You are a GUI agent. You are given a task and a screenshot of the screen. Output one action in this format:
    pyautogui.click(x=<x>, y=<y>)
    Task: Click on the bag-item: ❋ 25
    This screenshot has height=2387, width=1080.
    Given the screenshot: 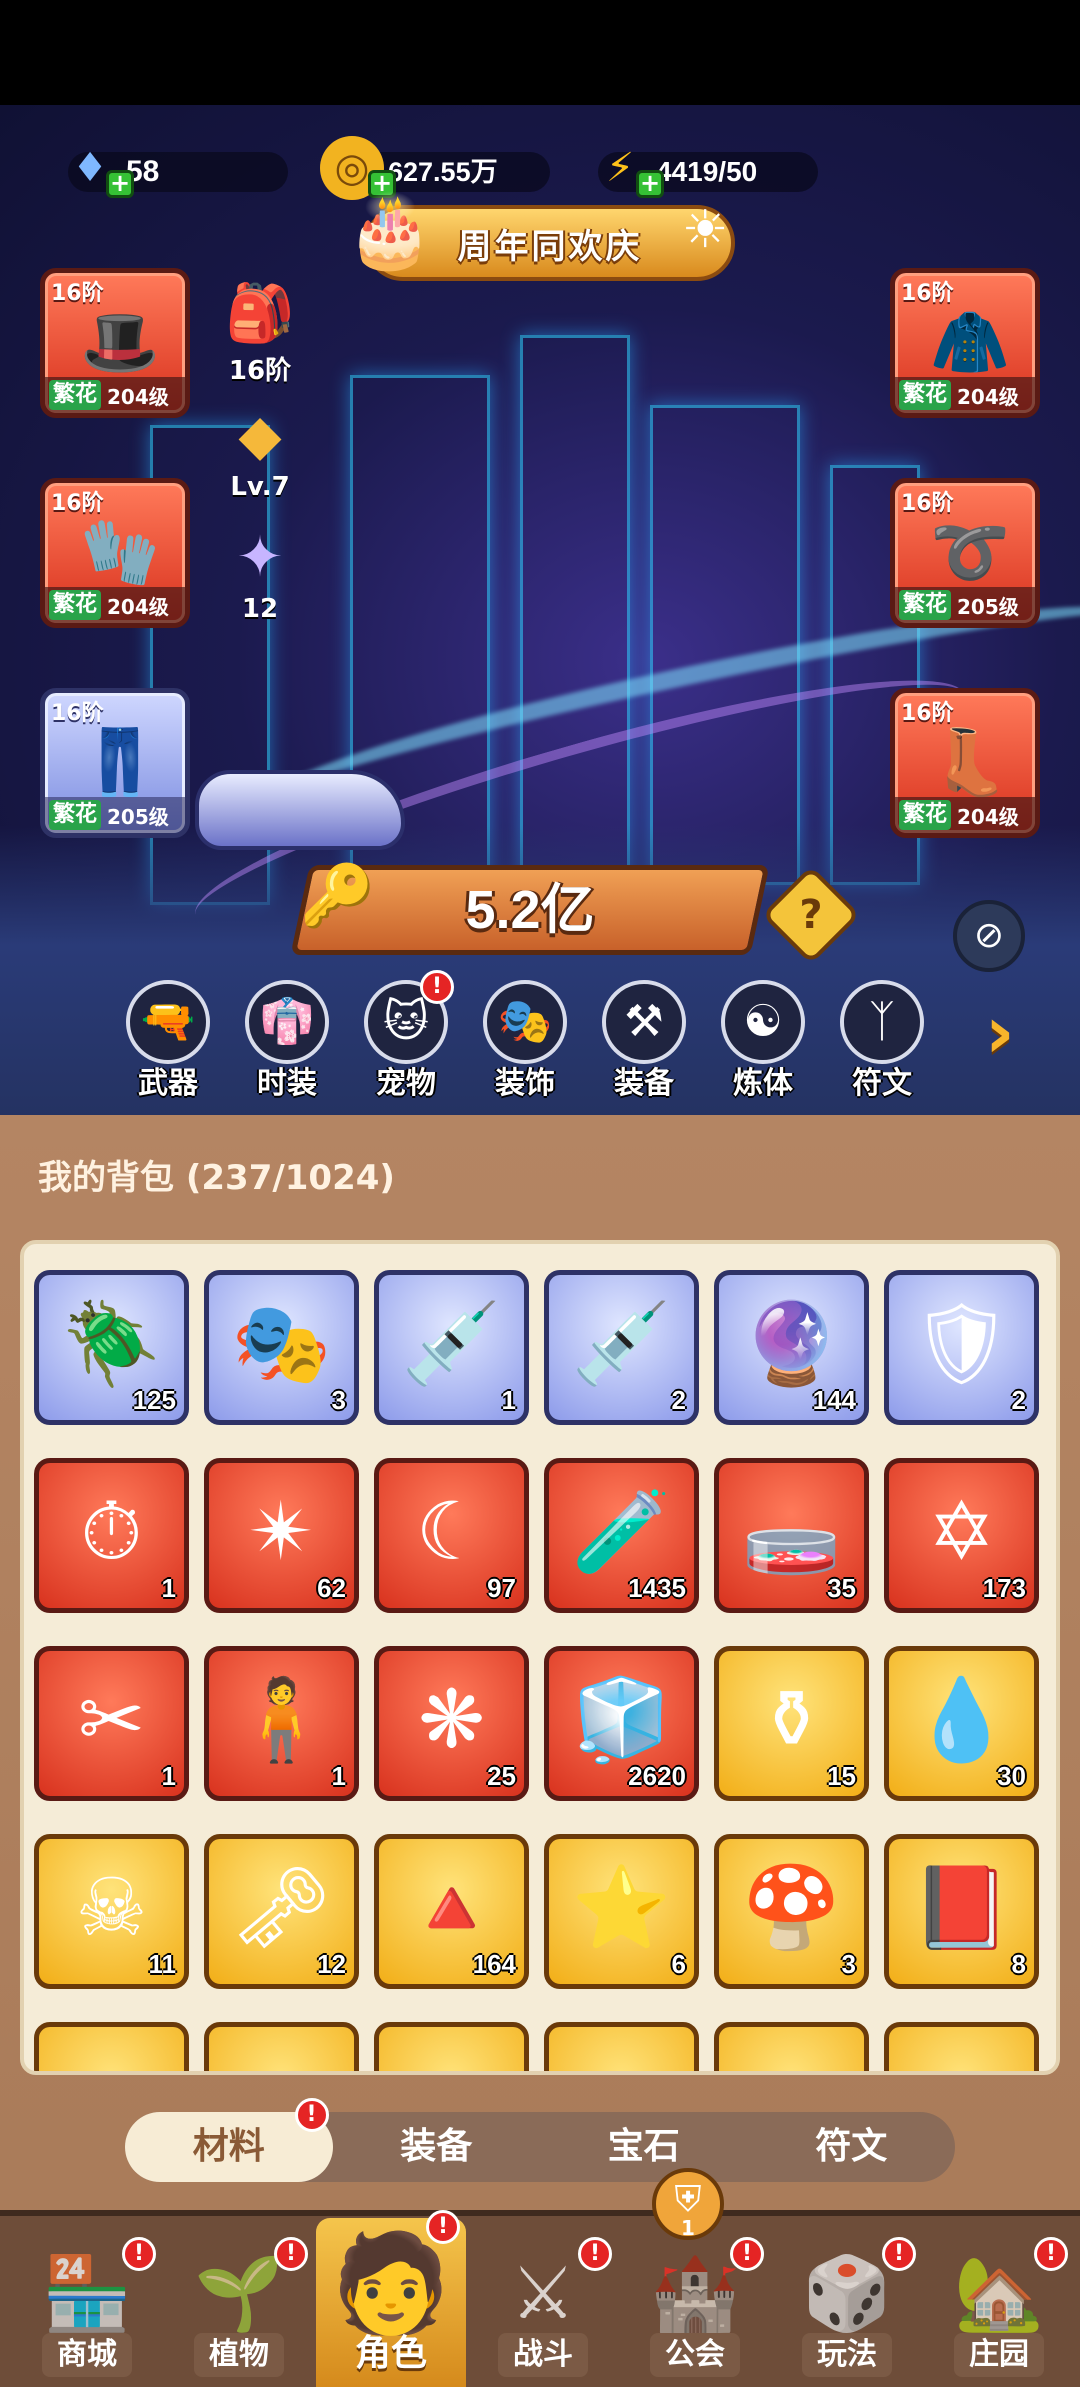 What is the action you would take?
    pyautogui.click(x=451, y=1723)
    